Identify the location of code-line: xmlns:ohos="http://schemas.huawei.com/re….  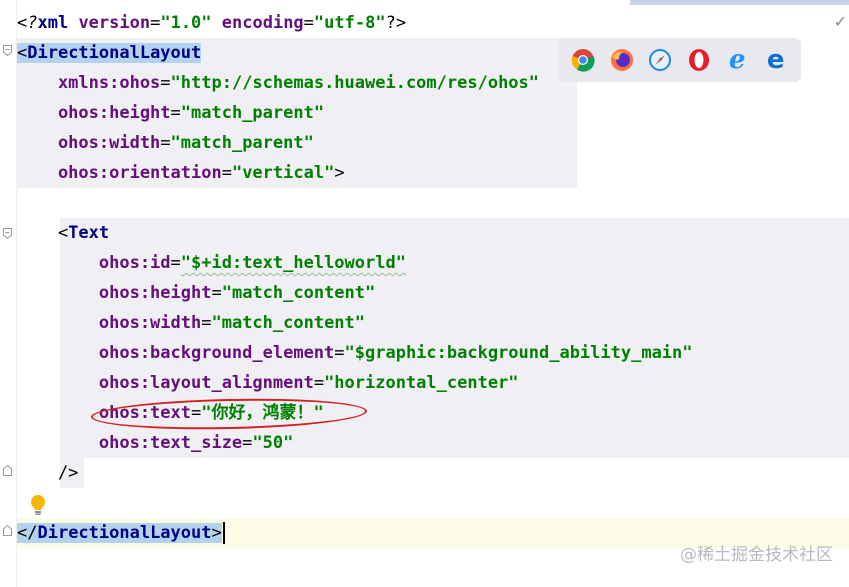
(278, 83).